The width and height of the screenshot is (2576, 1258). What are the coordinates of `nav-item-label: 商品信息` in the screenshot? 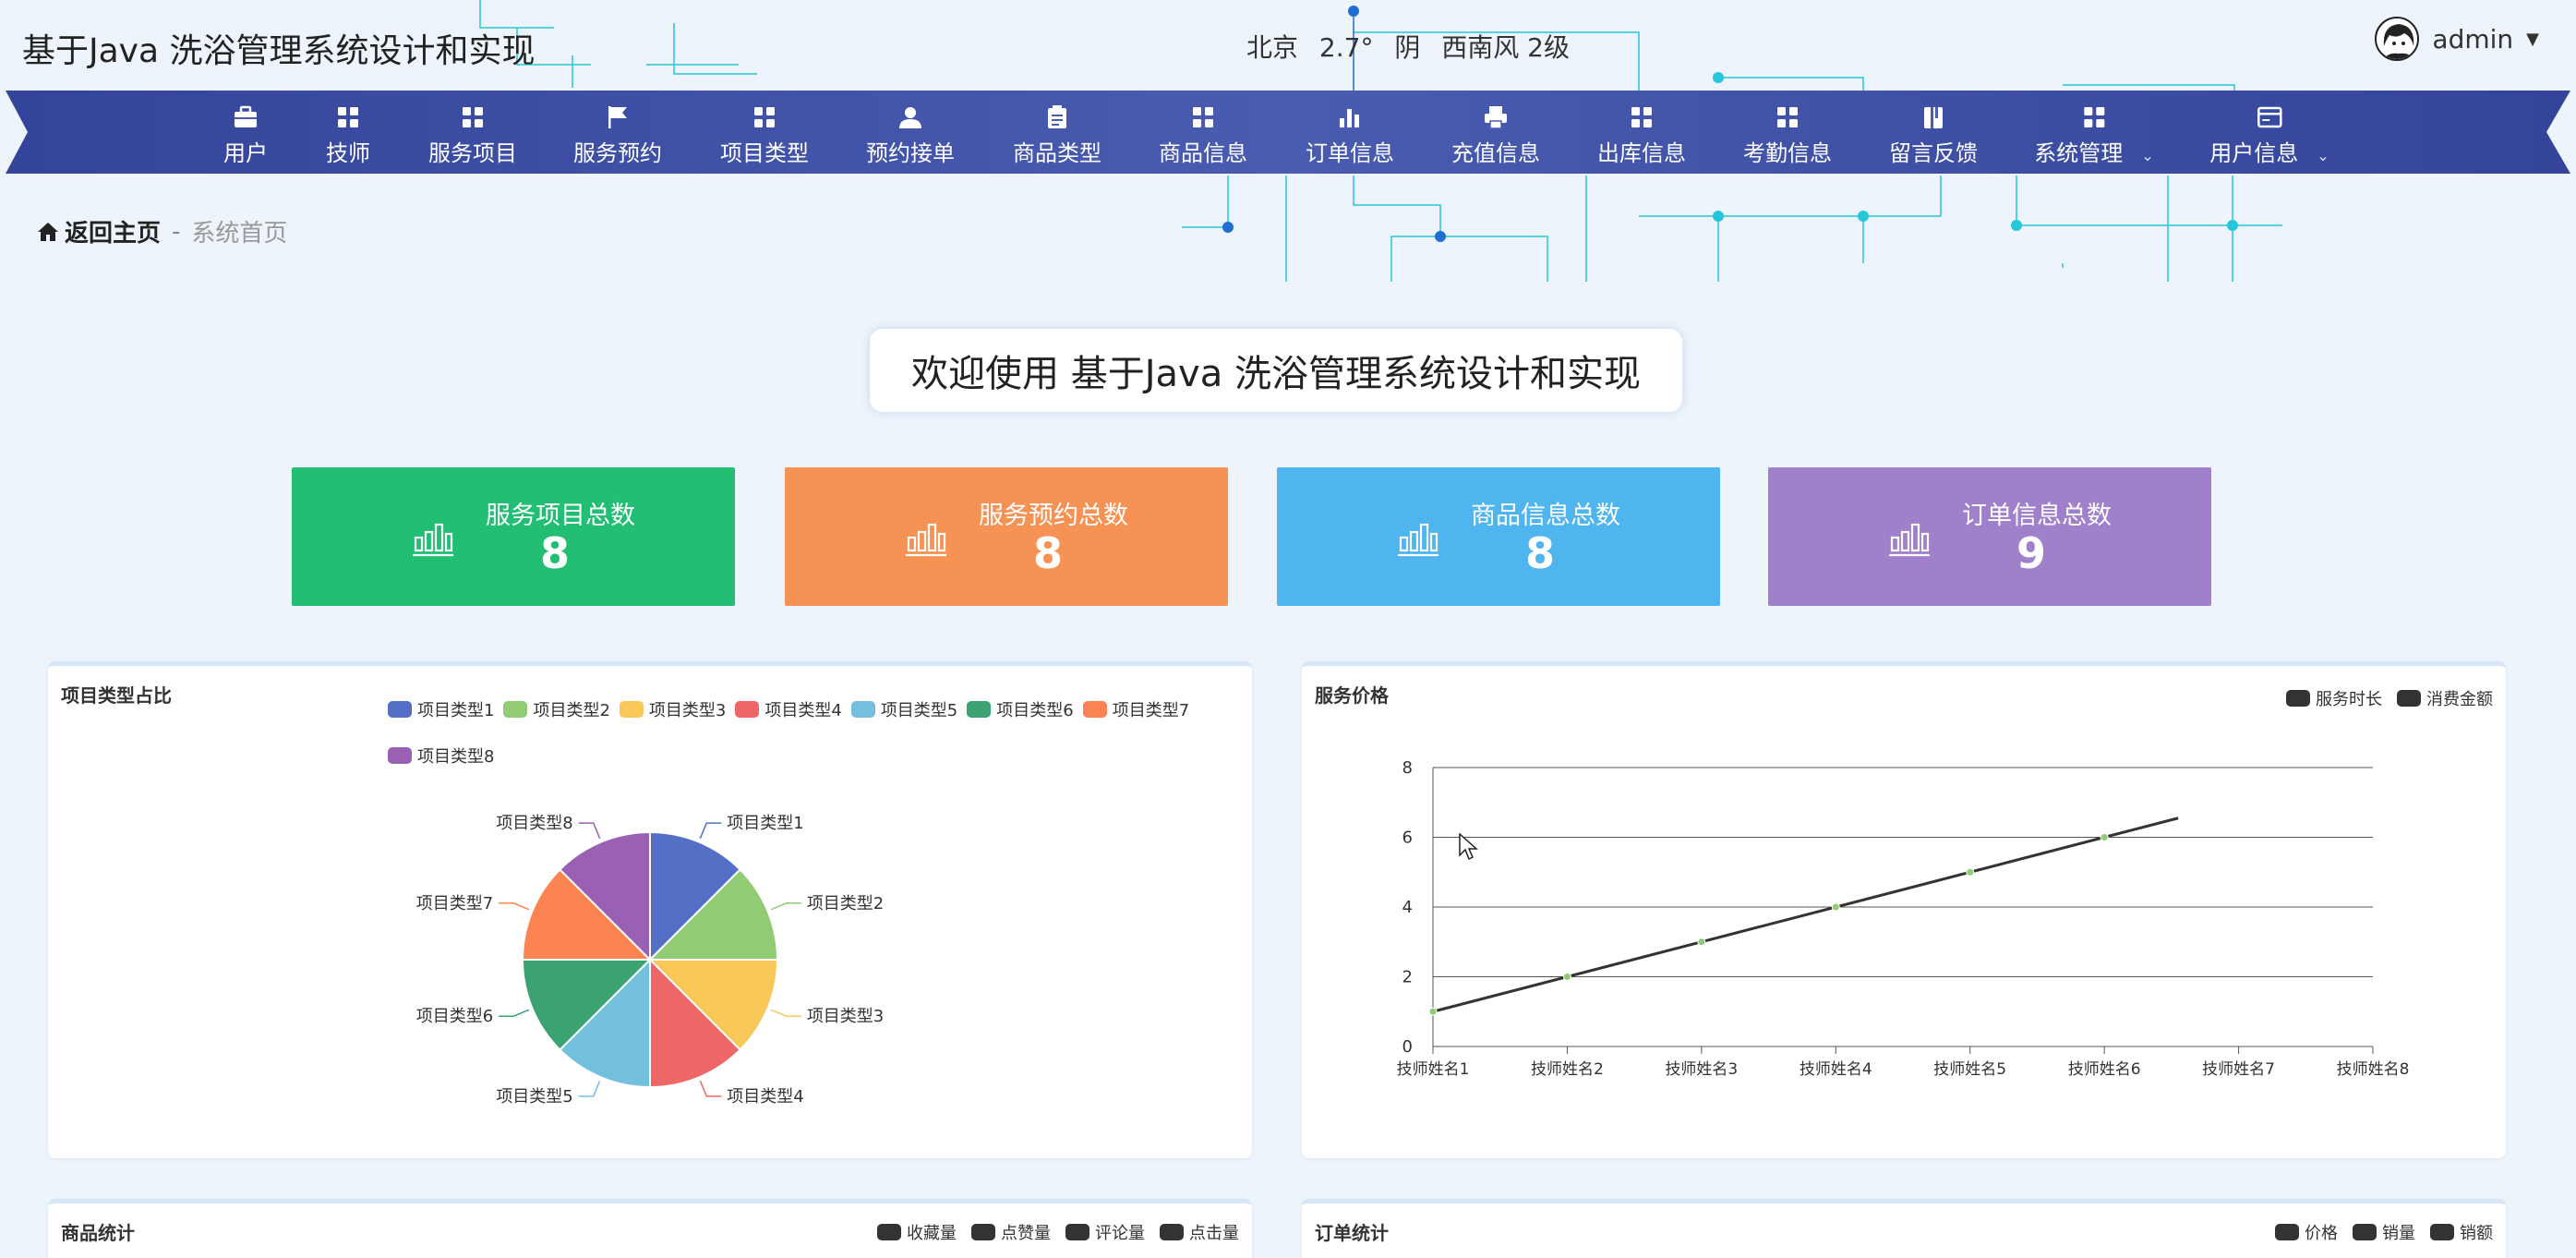 It's located at (1203, 153).